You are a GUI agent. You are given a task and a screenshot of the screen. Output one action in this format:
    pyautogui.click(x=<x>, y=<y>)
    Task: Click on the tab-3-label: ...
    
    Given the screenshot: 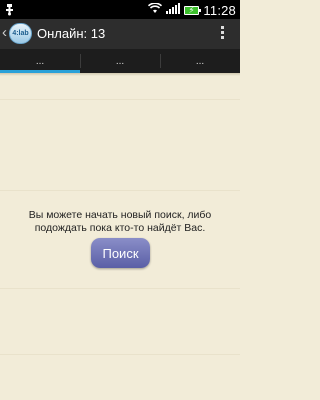 What is the action you would take?
    pyautogui.click(x=200, y=61)
    